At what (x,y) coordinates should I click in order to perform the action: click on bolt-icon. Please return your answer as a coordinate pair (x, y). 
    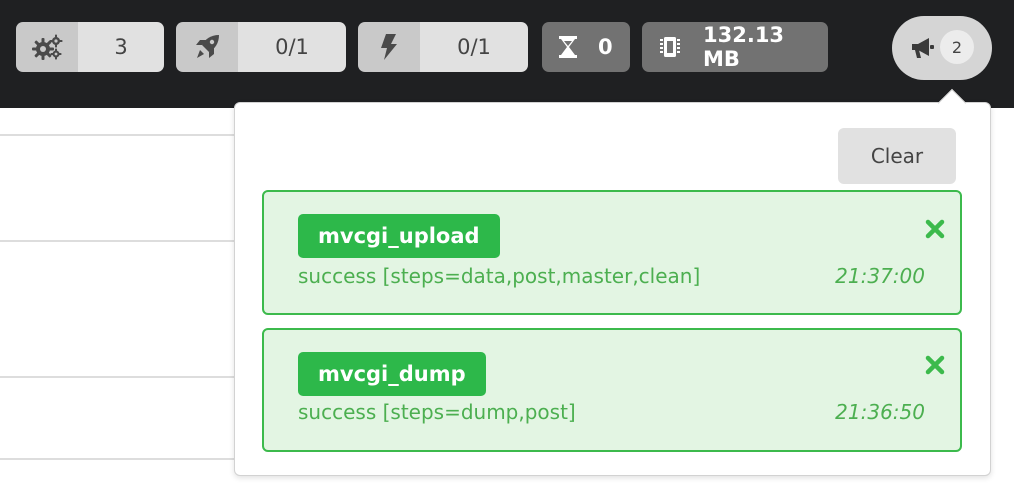
    Looking at the image, I should click on (389, 47).